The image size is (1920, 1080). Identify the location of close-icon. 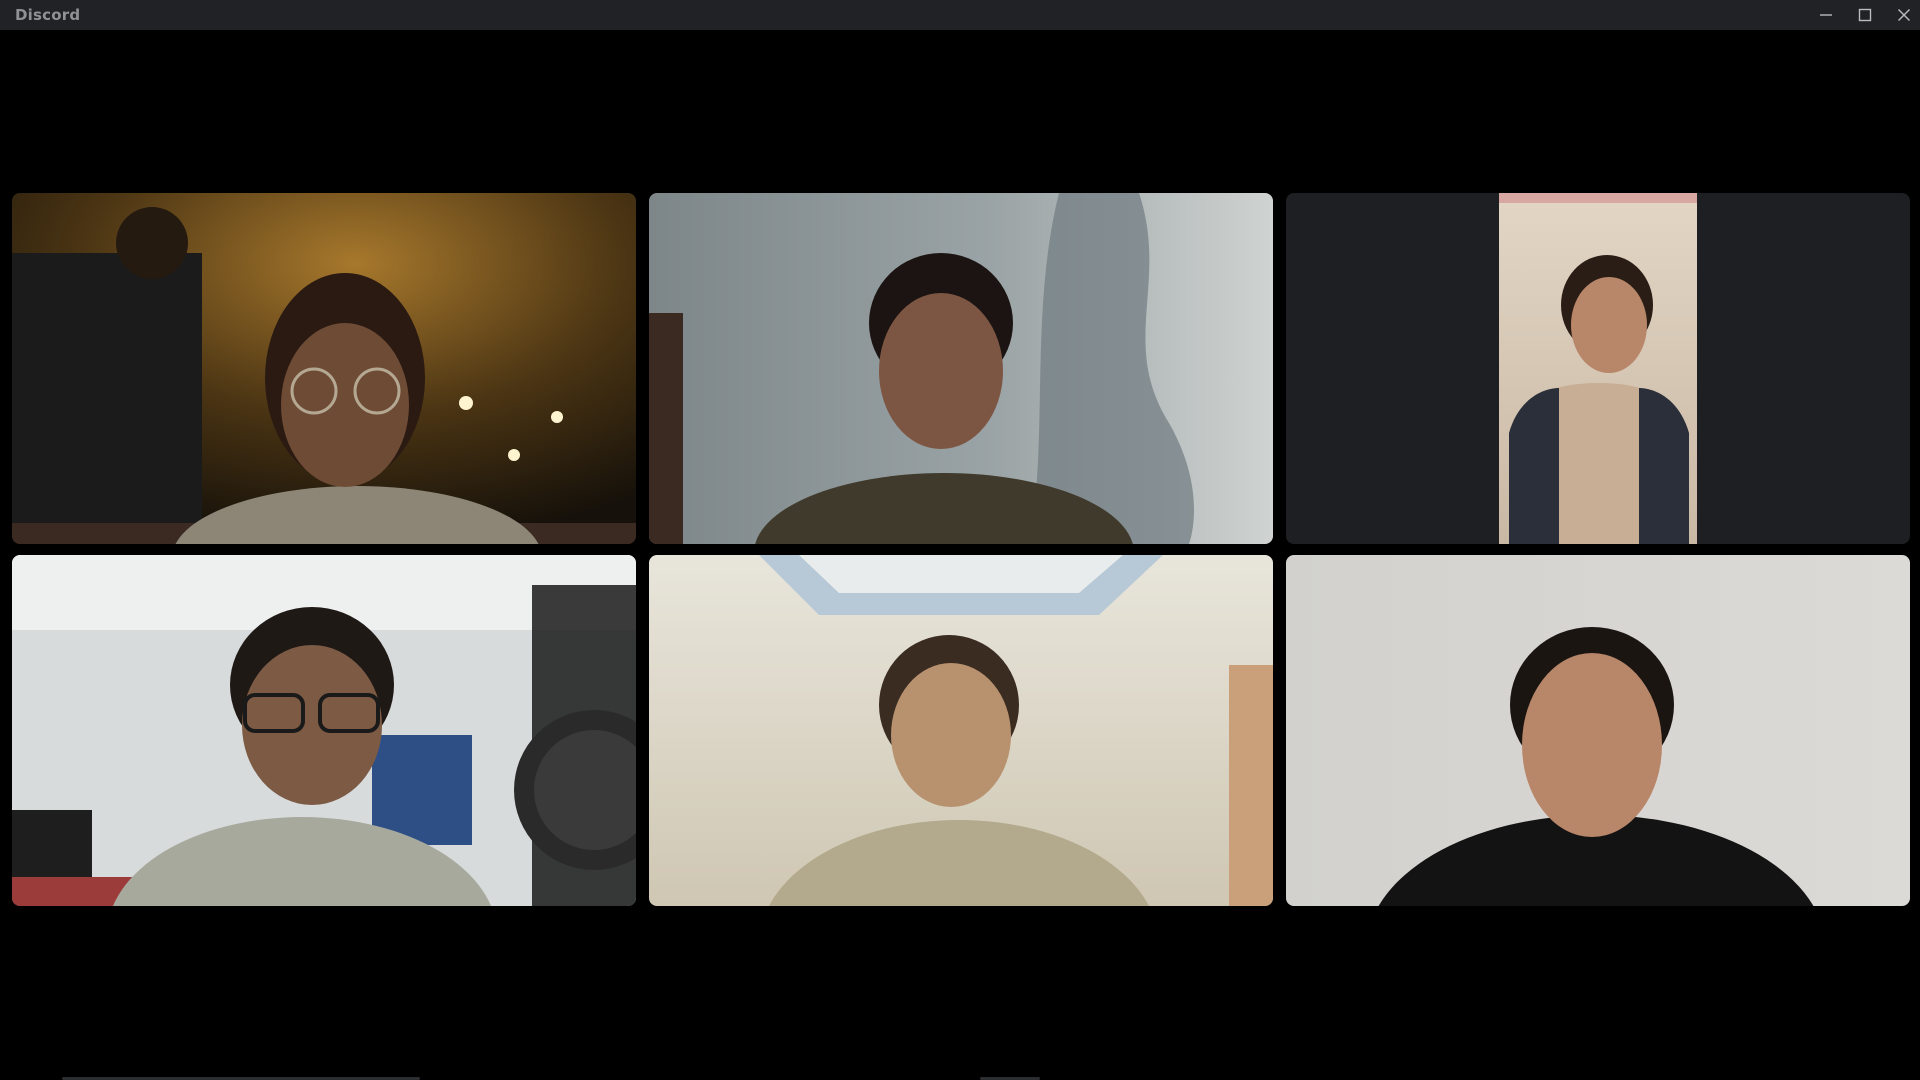
(1904, 15).